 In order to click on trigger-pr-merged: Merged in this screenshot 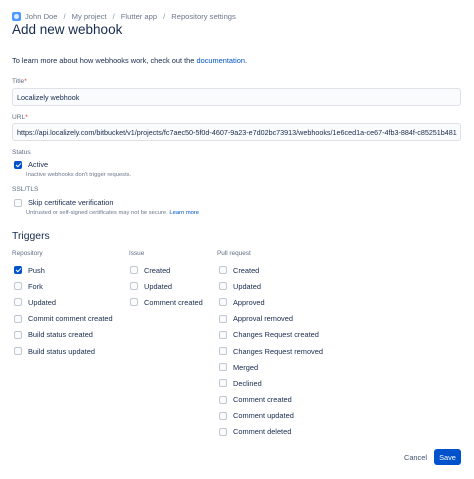, I will do `click(271, 367)`.